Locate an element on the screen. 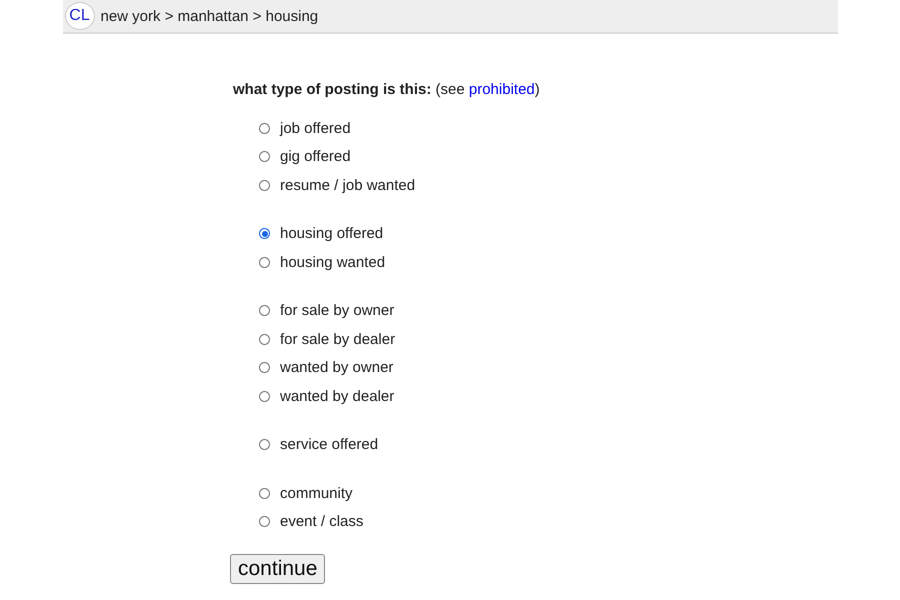 The image size is (900, 600). option-label: wanted by owner is located at coordinates (337, 367).